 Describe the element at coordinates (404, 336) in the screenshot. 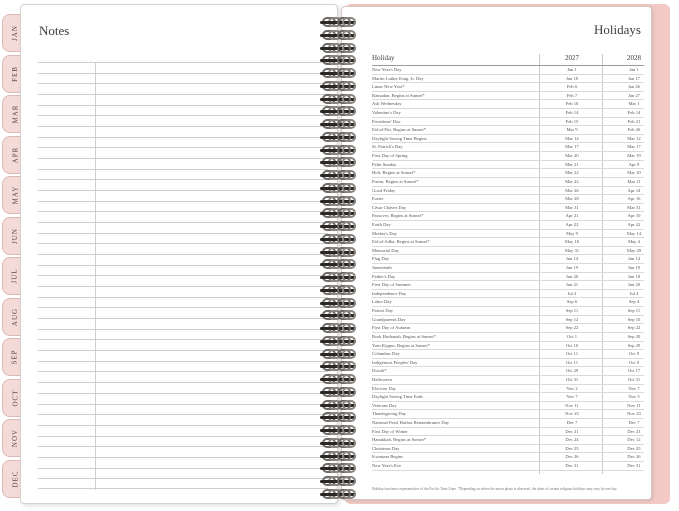

I see `holiday-name: Rosh Hashanah, Begins at Sunset*` at that location.